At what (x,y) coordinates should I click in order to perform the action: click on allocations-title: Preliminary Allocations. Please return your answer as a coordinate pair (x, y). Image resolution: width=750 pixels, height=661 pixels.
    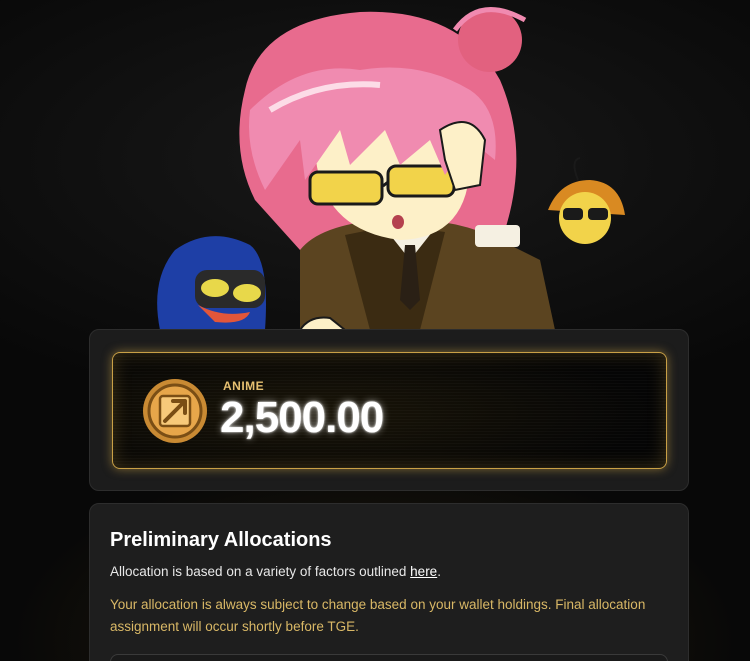
    Looking at the image, I should click on (221, 540).